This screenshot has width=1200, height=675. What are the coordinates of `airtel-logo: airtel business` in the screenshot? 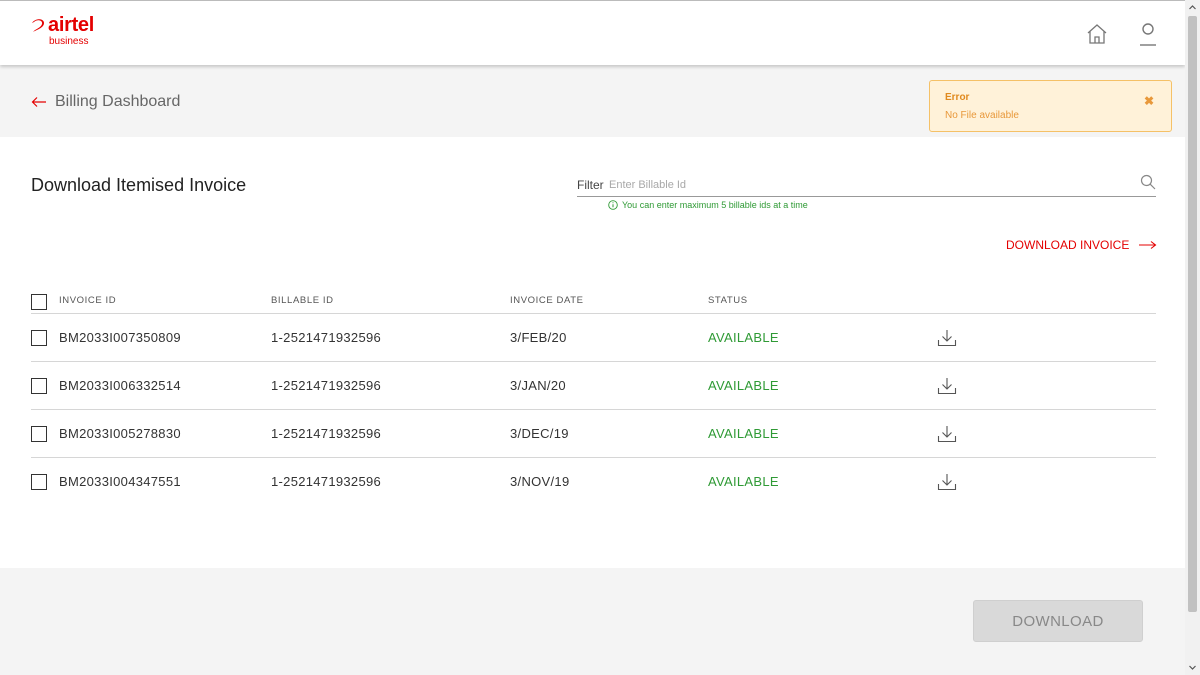 It's located at (71, 32).